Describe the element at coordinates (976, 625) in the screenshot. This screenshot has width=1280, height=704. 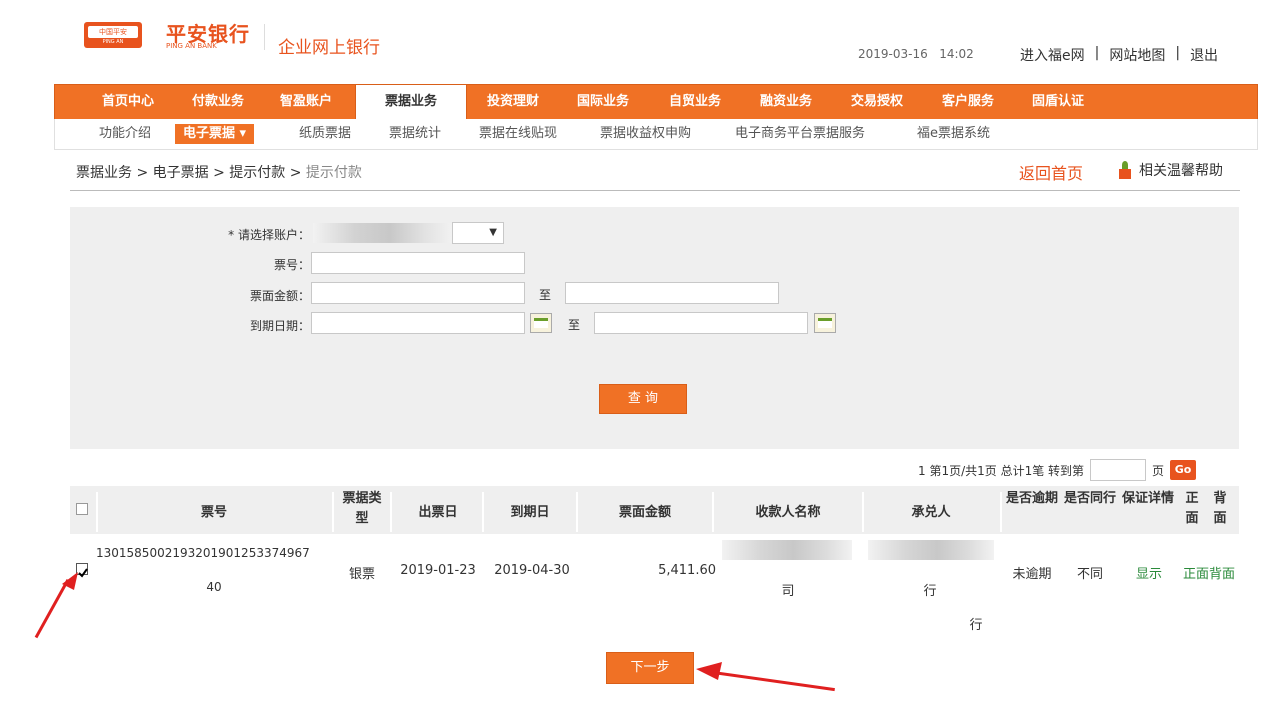
I see `acceptor-tail-2: 行` at that location.